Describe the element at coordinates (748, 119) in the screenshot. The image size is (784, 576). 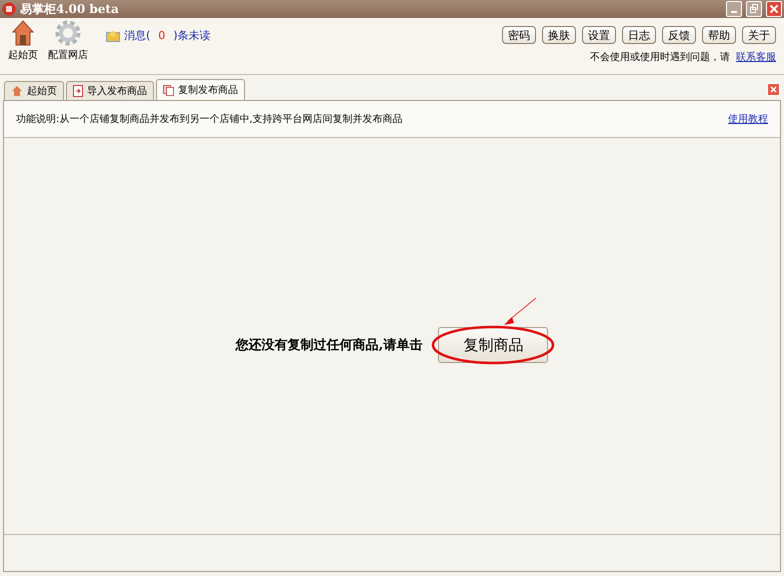
I see `tutorial-link: 使用教程` at that location.